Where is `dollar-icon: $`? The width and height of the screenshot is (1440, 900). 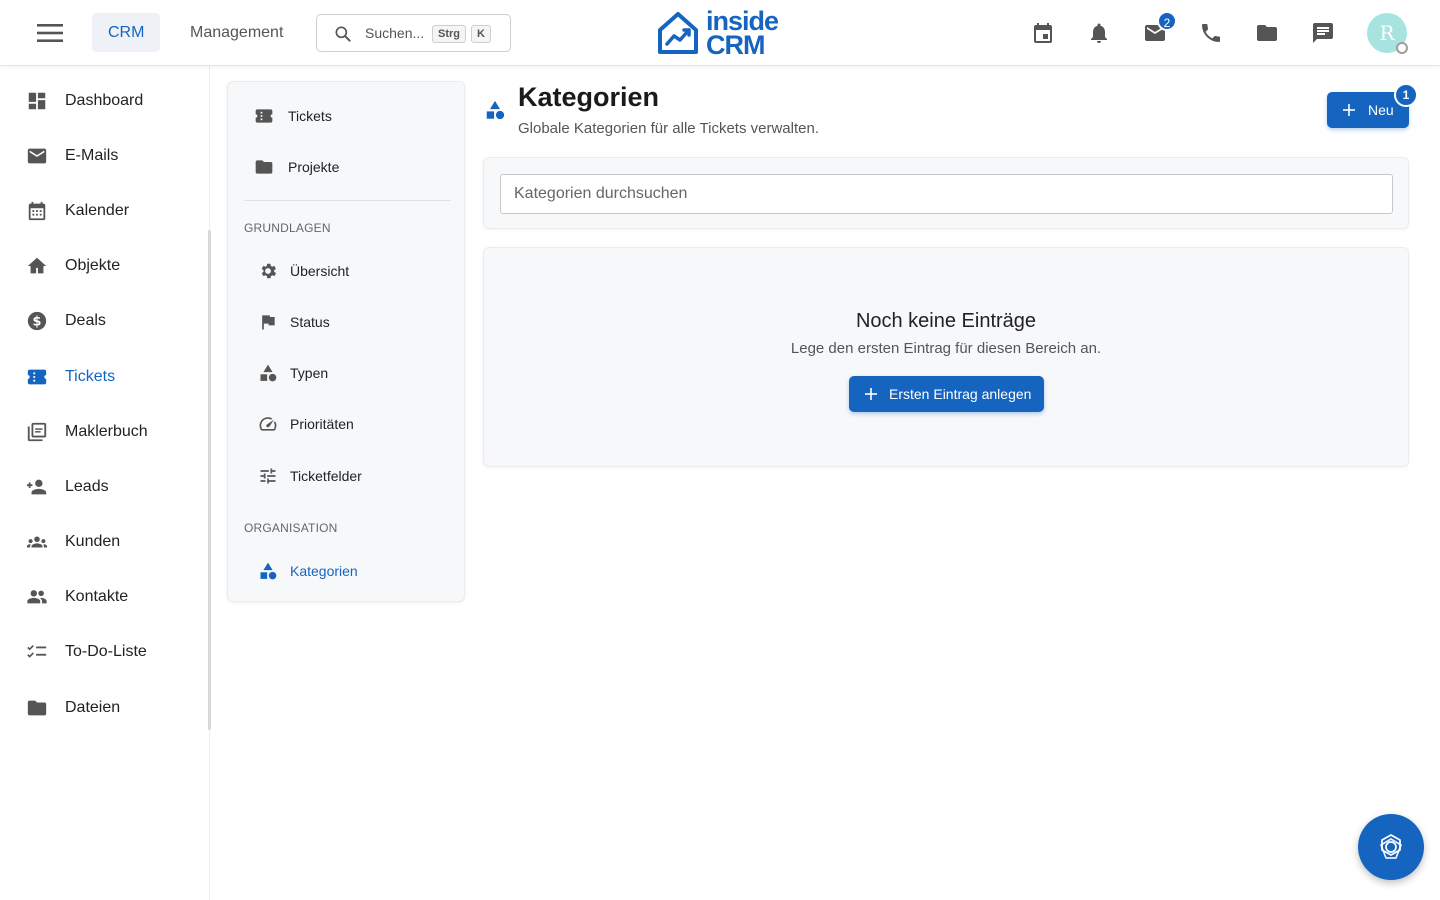
dollar-icon: $ is located at coordinates (37, 321).